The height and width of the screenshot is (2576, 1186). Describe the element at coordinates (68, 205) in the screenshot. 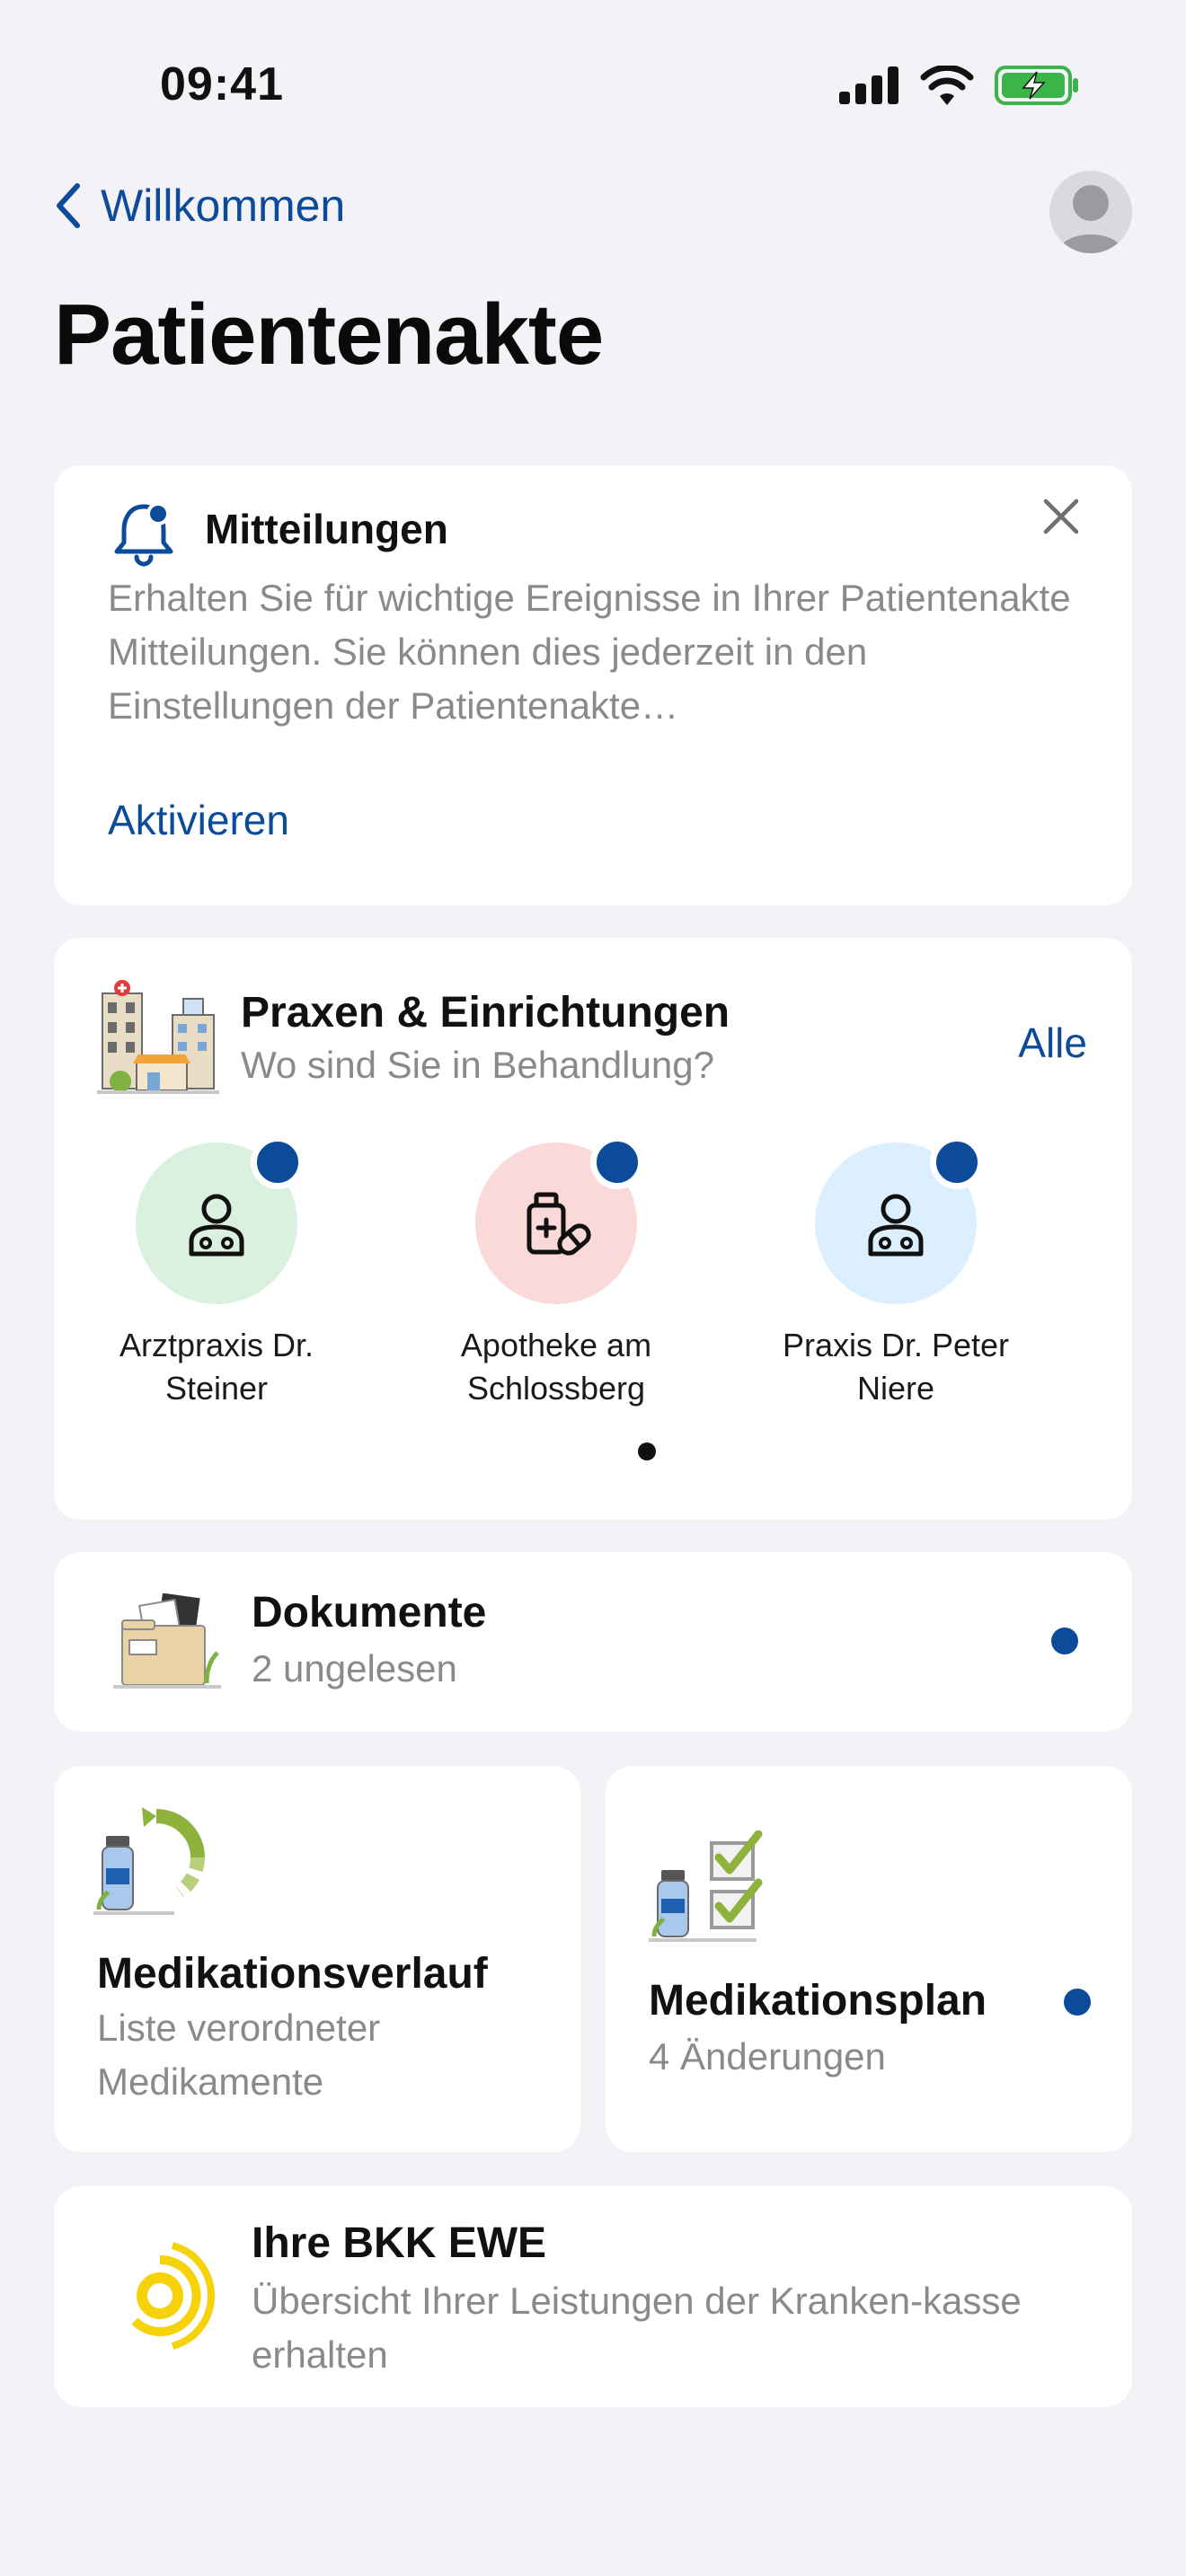

I see `chevron-left-icon` at that location.